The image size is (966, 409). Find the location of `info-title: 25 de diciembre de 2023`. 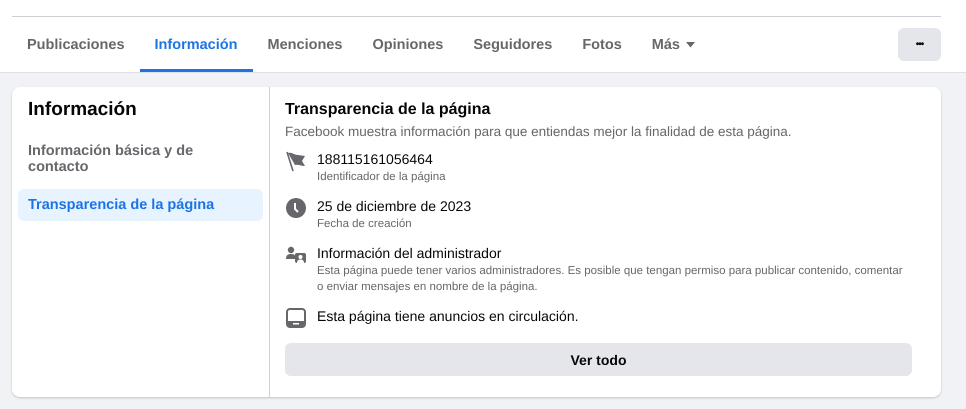

info-title: 25 de diciembre de 2023 is located at coordinates (394, 206).